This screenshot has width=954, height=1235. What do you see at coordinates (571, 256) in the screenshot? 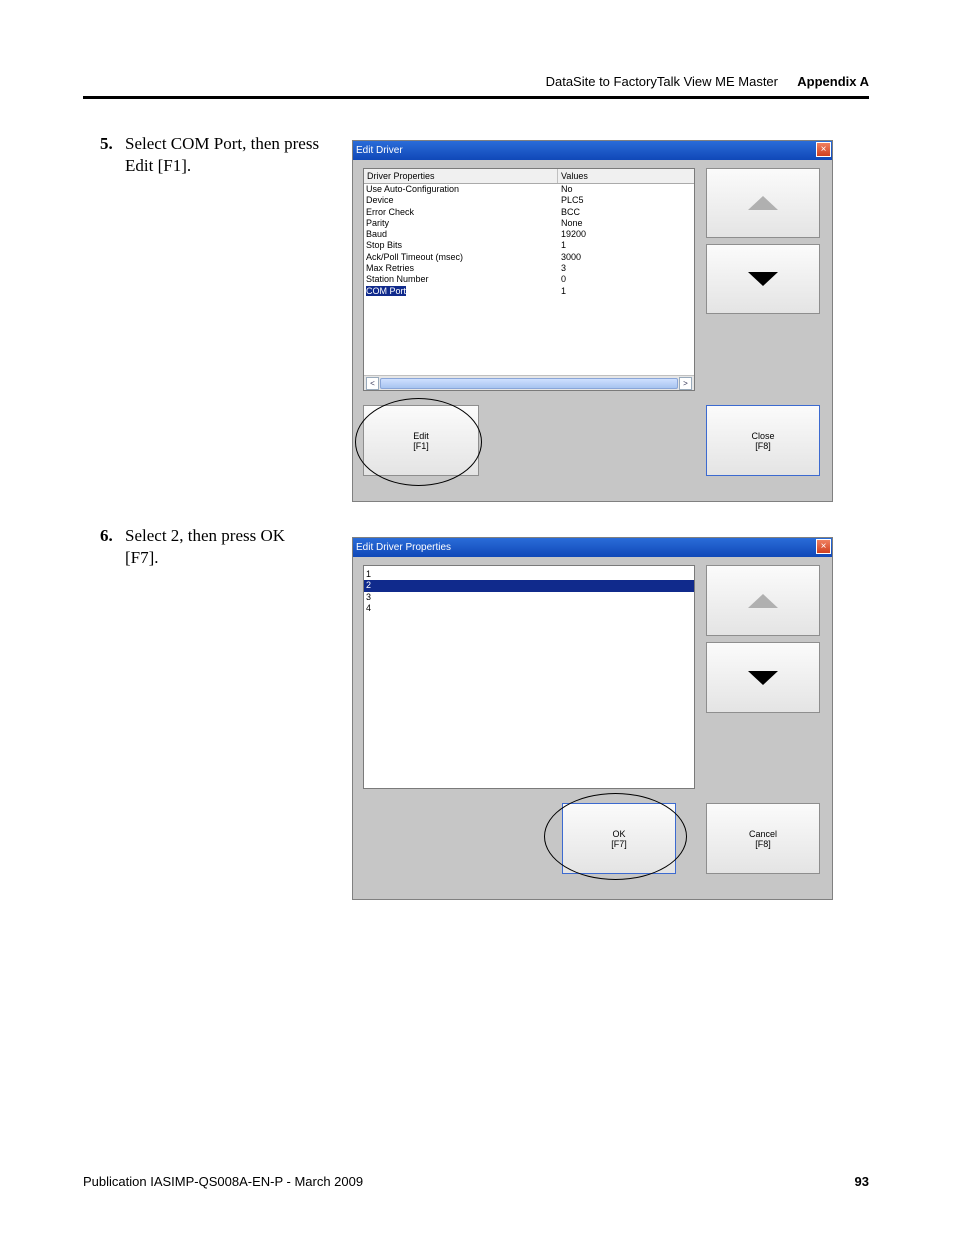
I see `property-value: 3000` at bounding box center [571, 256].